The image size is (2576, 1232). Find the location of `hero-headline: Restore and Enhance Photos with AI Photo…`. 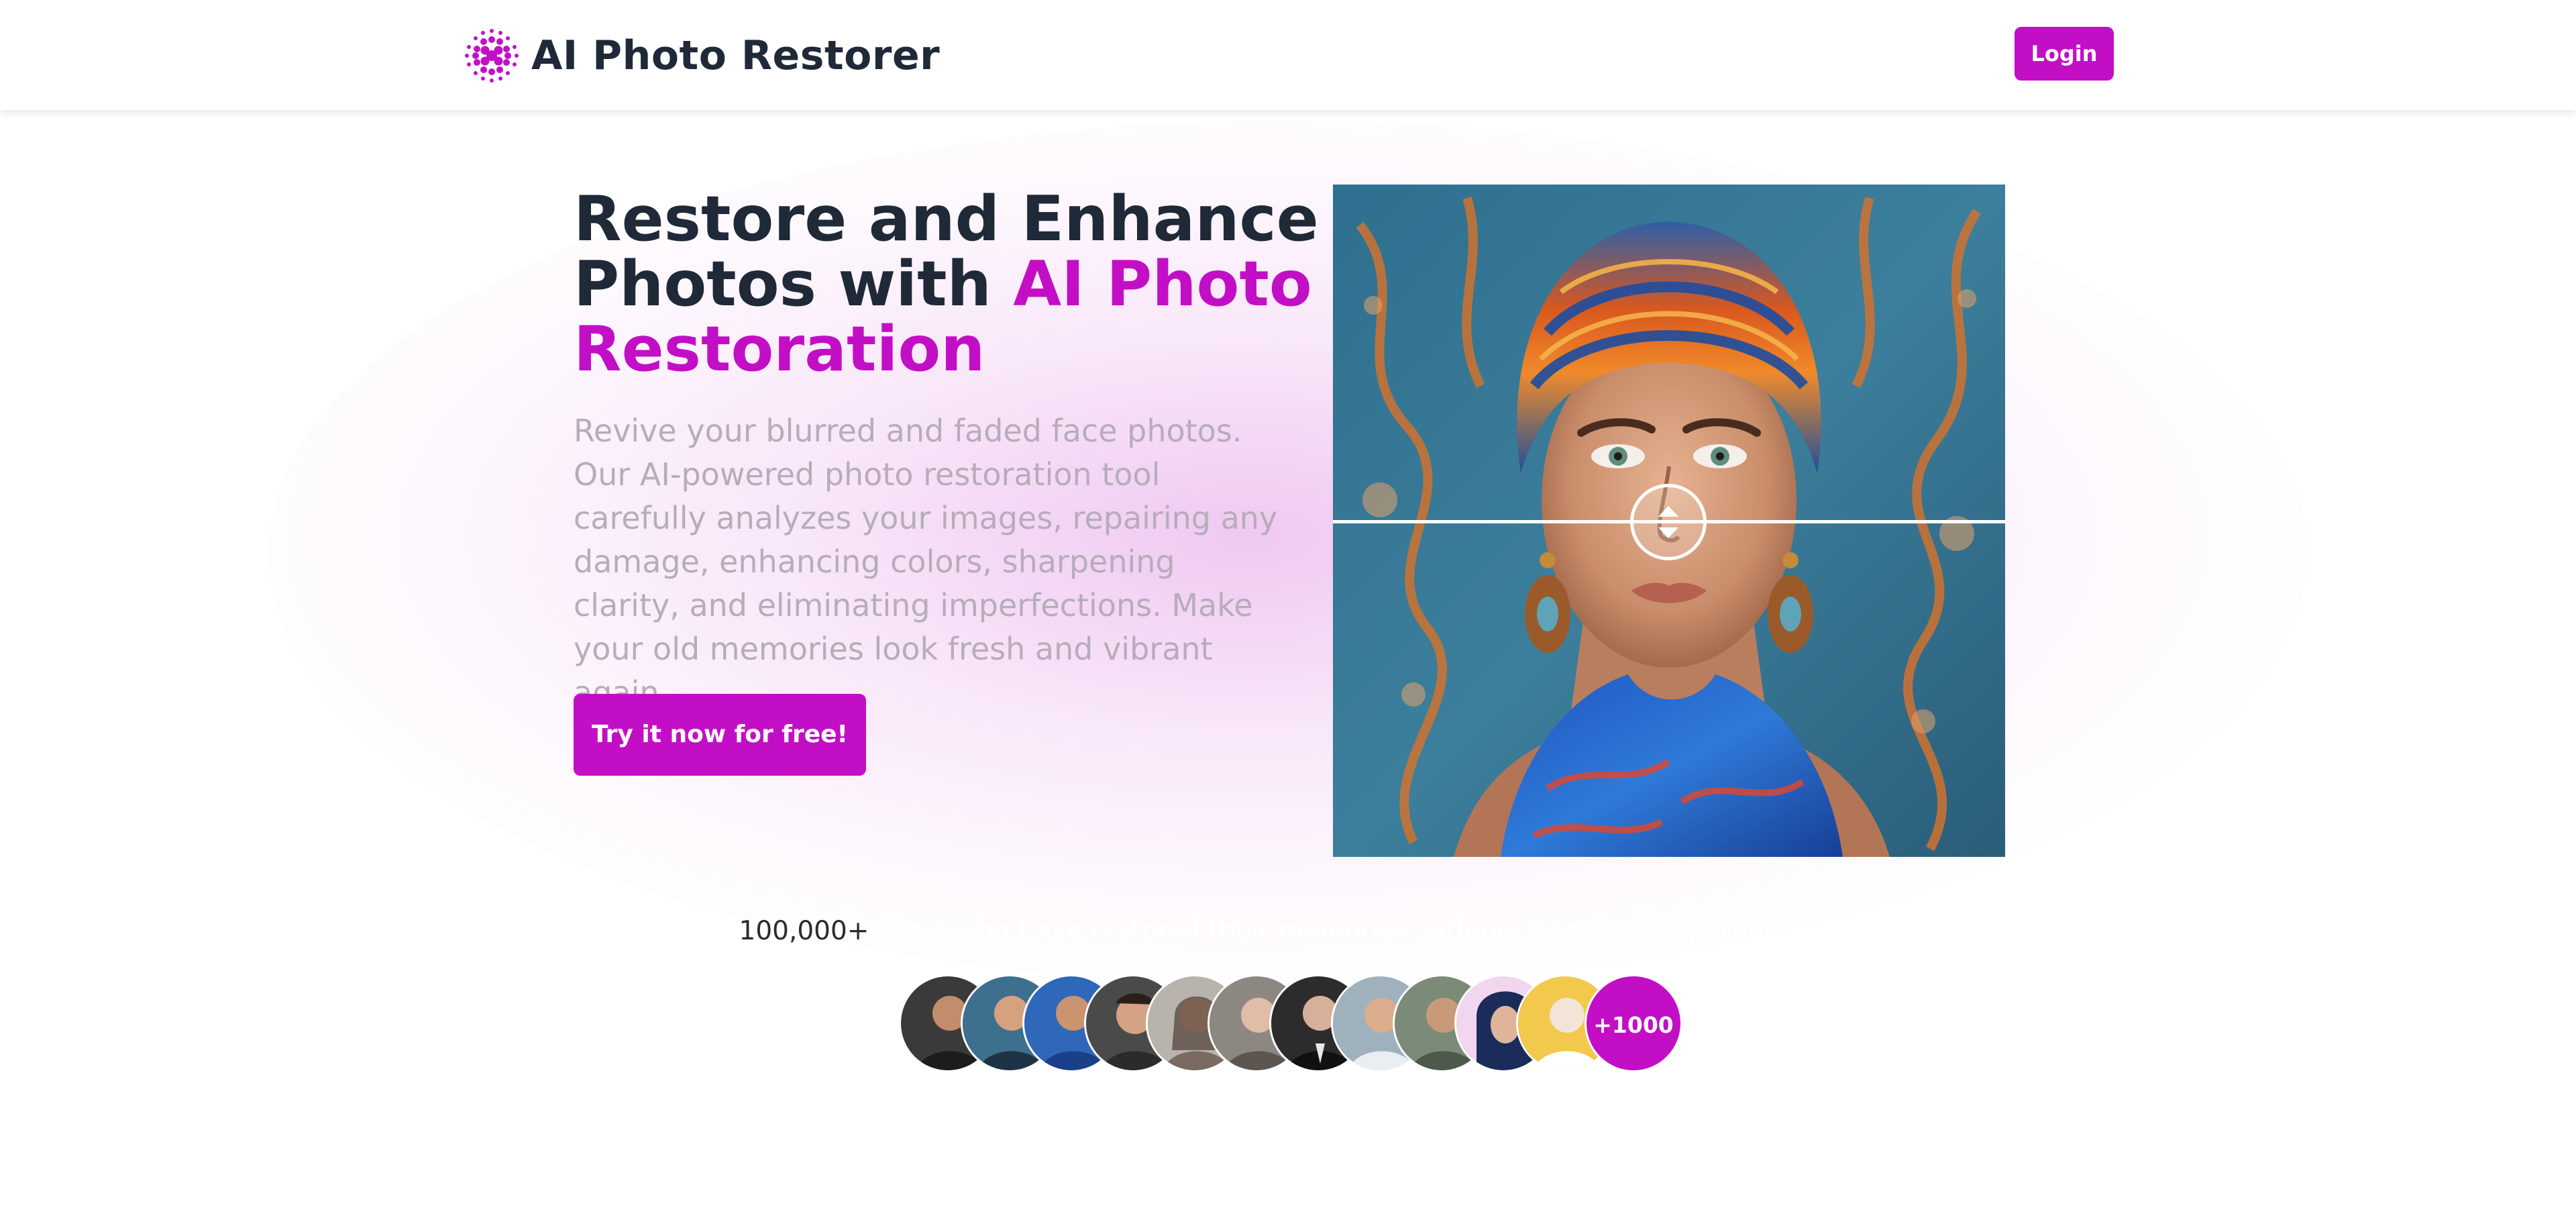

hero-headline: Restore and Enhance Photos with AI Photo… is located at coordinates (953, 284).